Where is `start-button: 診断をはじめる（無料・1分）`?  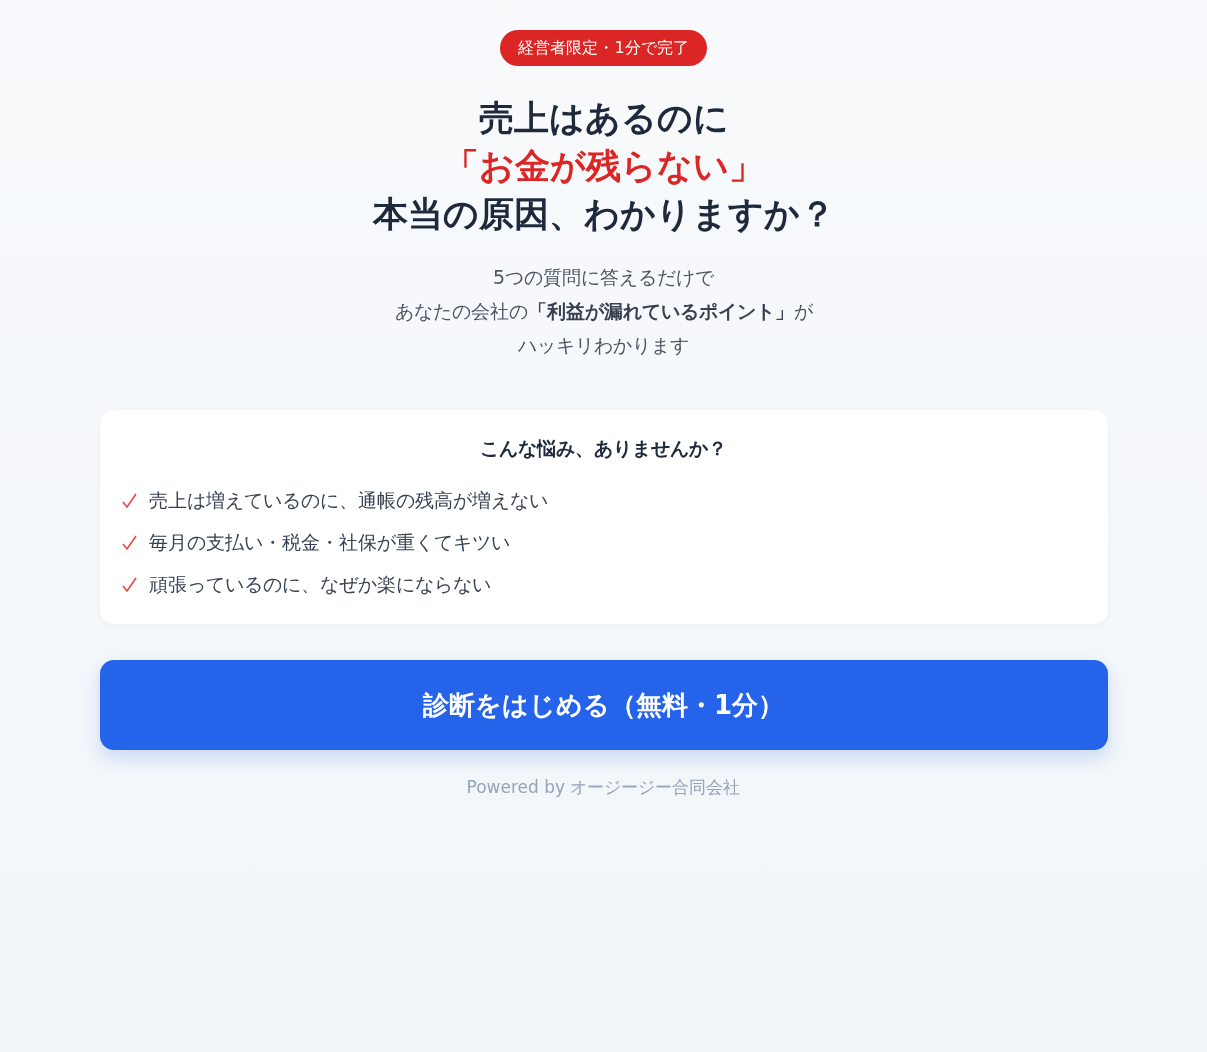 start-button: 診断をはじめる（無料・1分） is located at coordinates (603, 705).